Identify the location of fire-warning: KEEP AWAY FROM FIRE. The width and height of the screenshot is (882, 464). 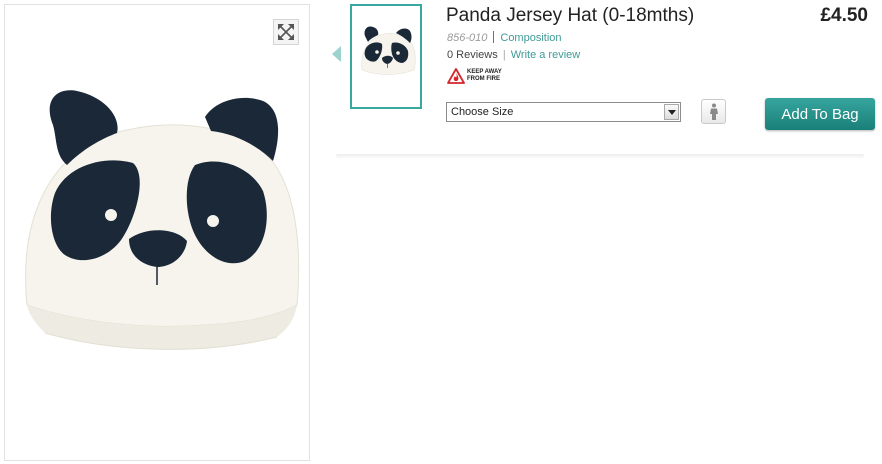
(474, 76).